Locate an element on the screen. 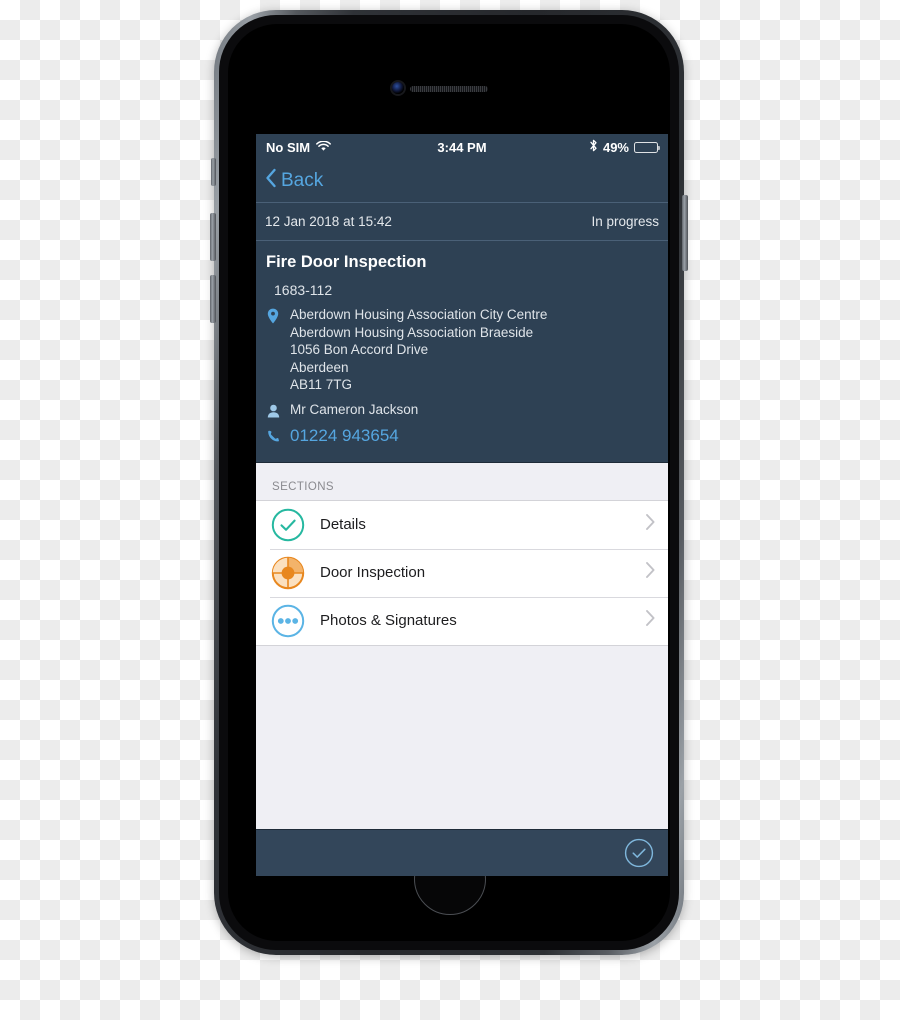 The width and height of the screenshot is (900, 1020). map-pin-icon is located at coordinates (273, 315).